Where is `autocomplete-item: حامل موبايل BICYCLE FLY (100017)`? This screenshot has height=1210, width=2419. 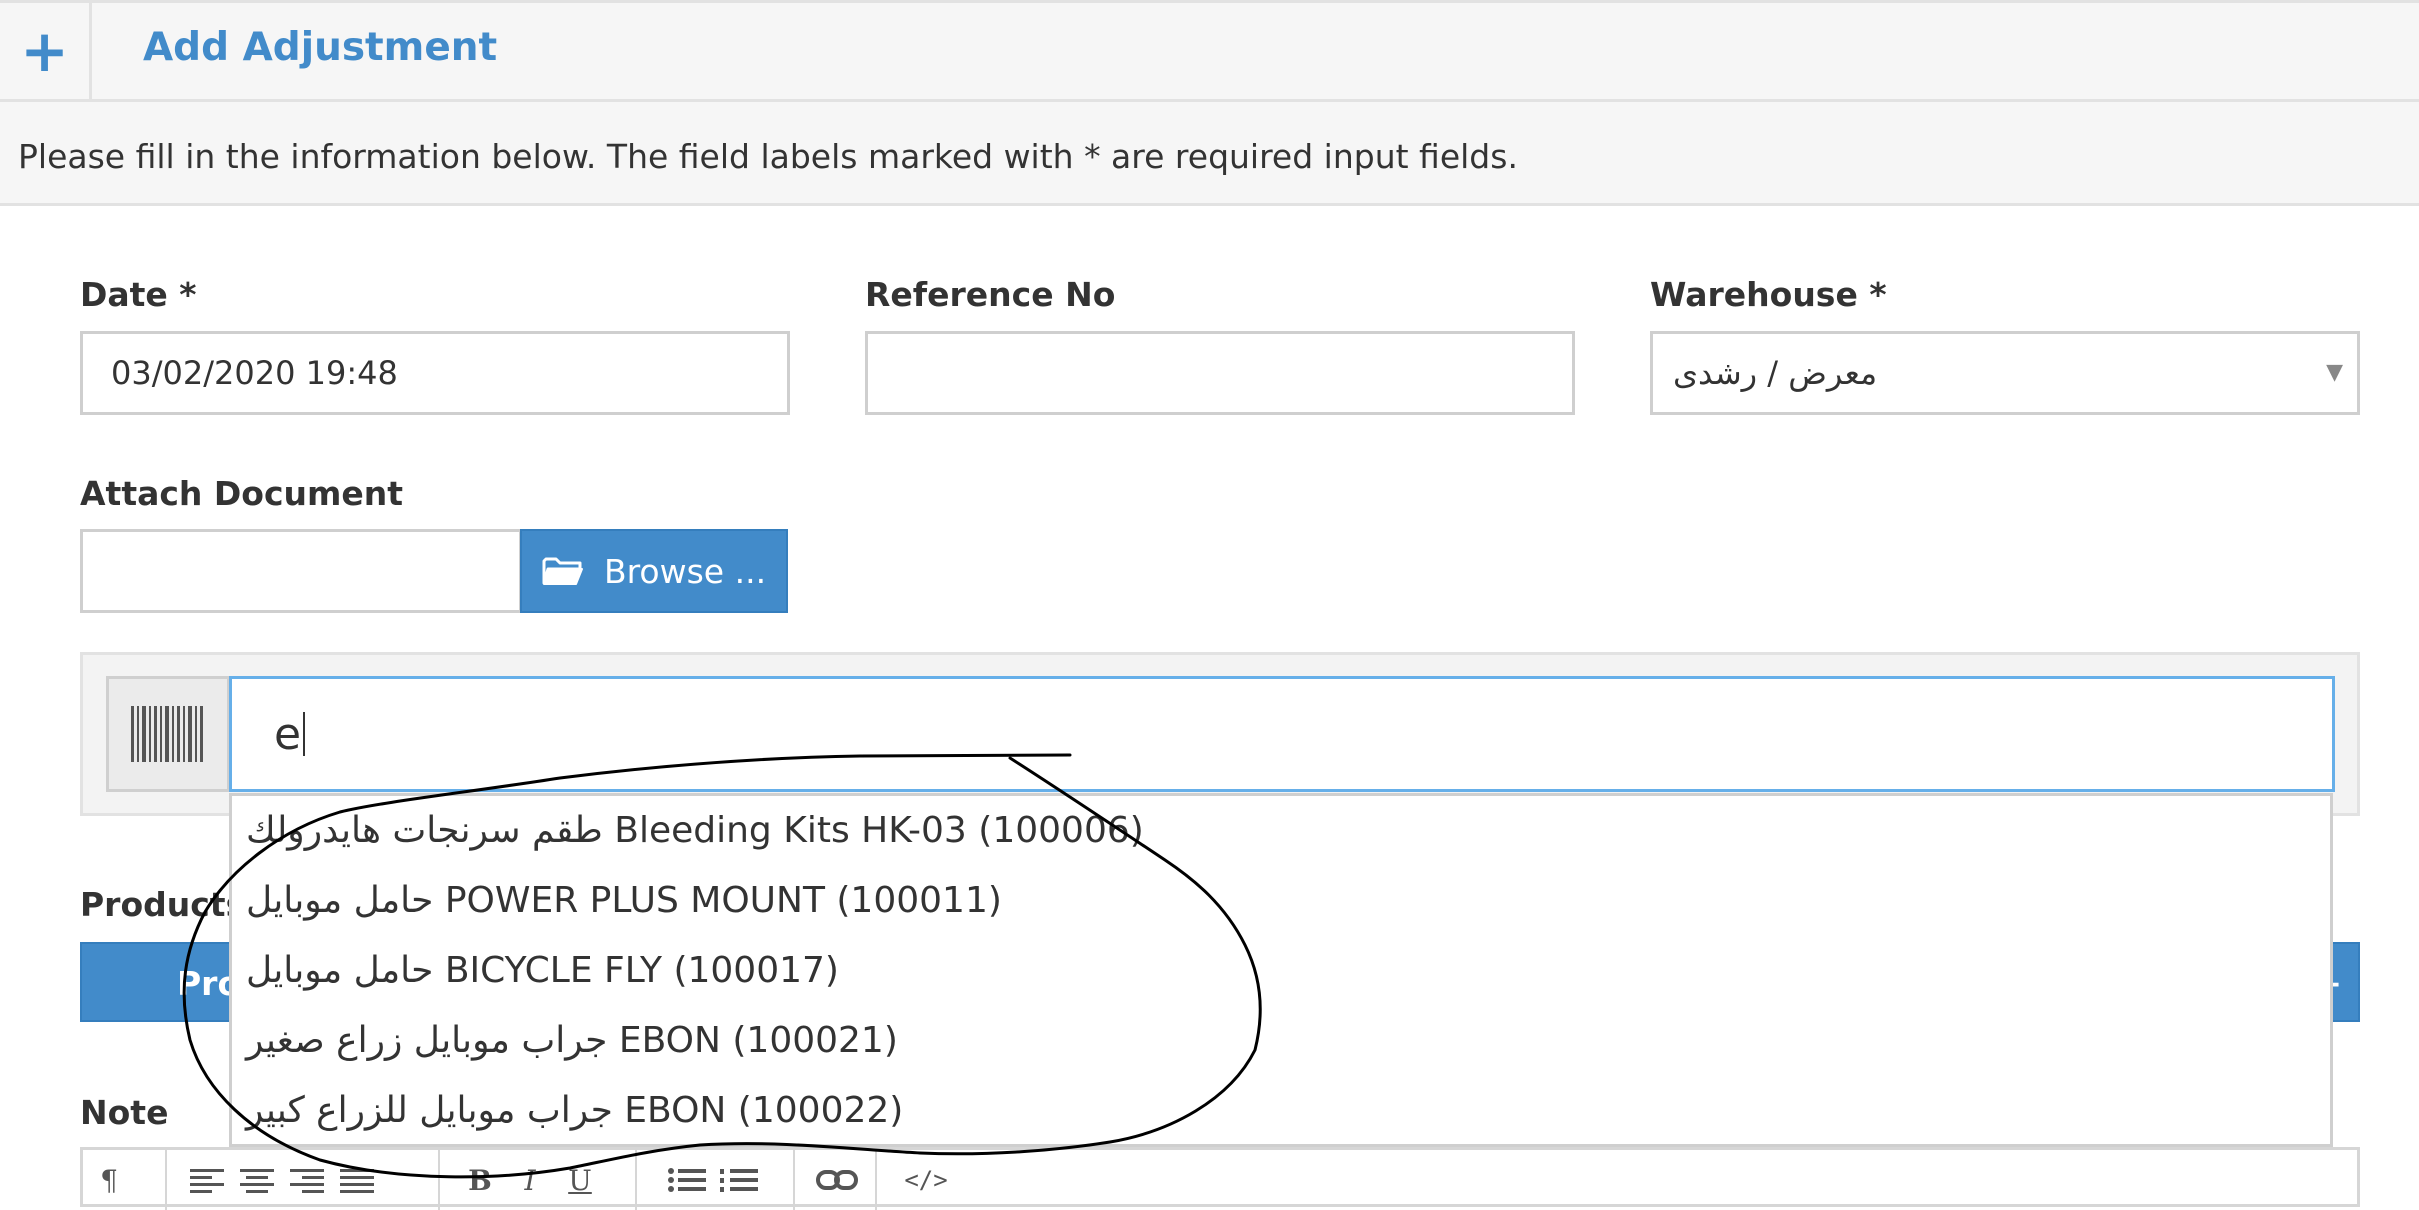 autocomplete-item: حامل موبايل BICYCLE FLY (100017) is located at coordinates (542, 970).